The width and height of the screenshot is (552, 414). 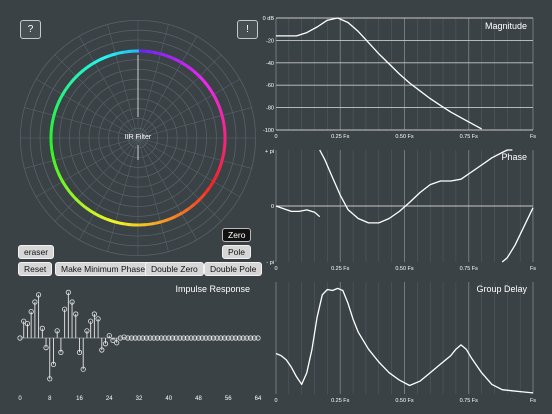 What do you see at coordinates (270, 109) in the screenshot?
I see `magnitude-y-tick-label: -80` at bounding box center [270, 109].